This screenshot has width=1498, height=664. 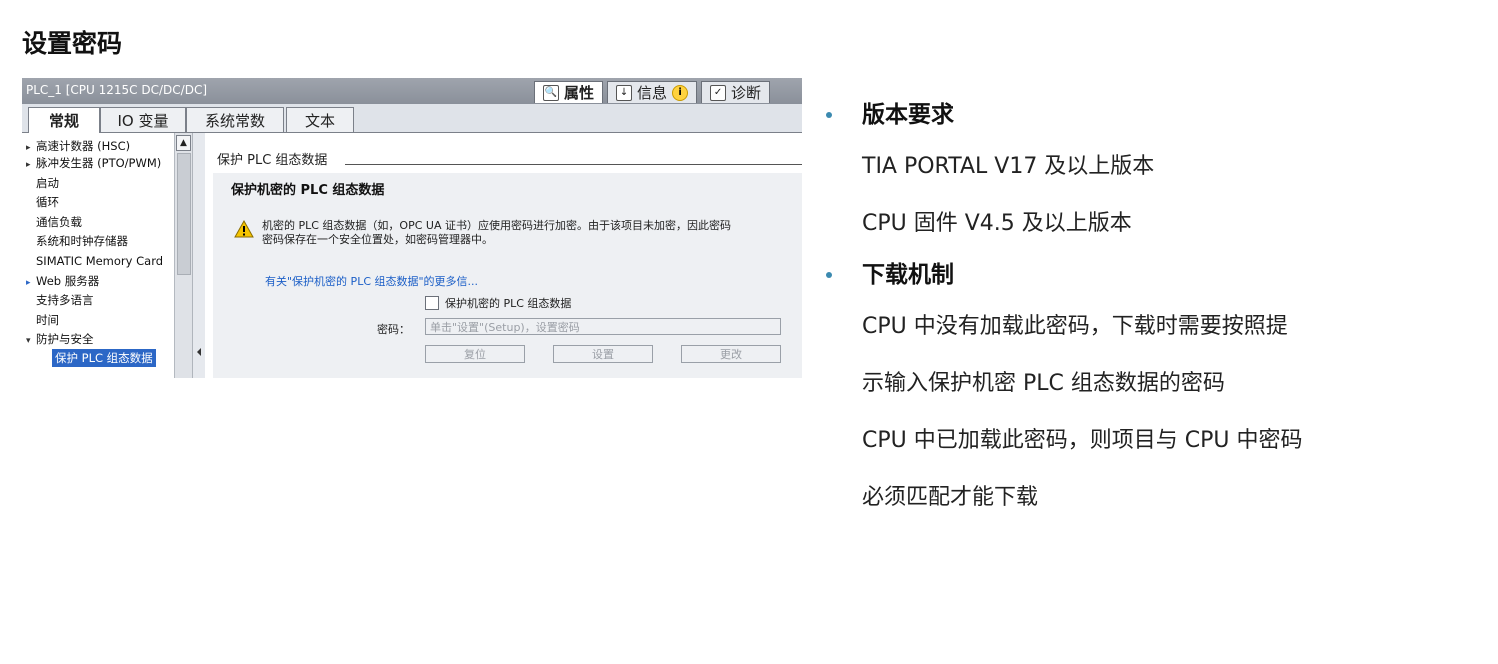 I want to click on bullet-line: TIA PORTAL V17 及以上版本, so click(x=1008, y=166).